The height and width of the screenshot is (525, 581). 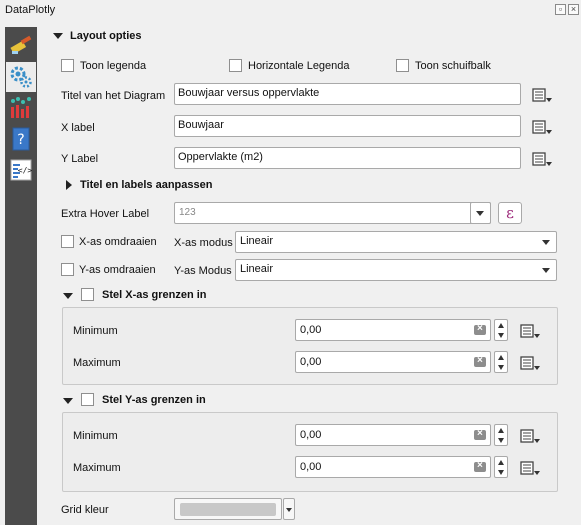 I want to click on y-min-spinbox: 0,00, so click(x=393, y=435).